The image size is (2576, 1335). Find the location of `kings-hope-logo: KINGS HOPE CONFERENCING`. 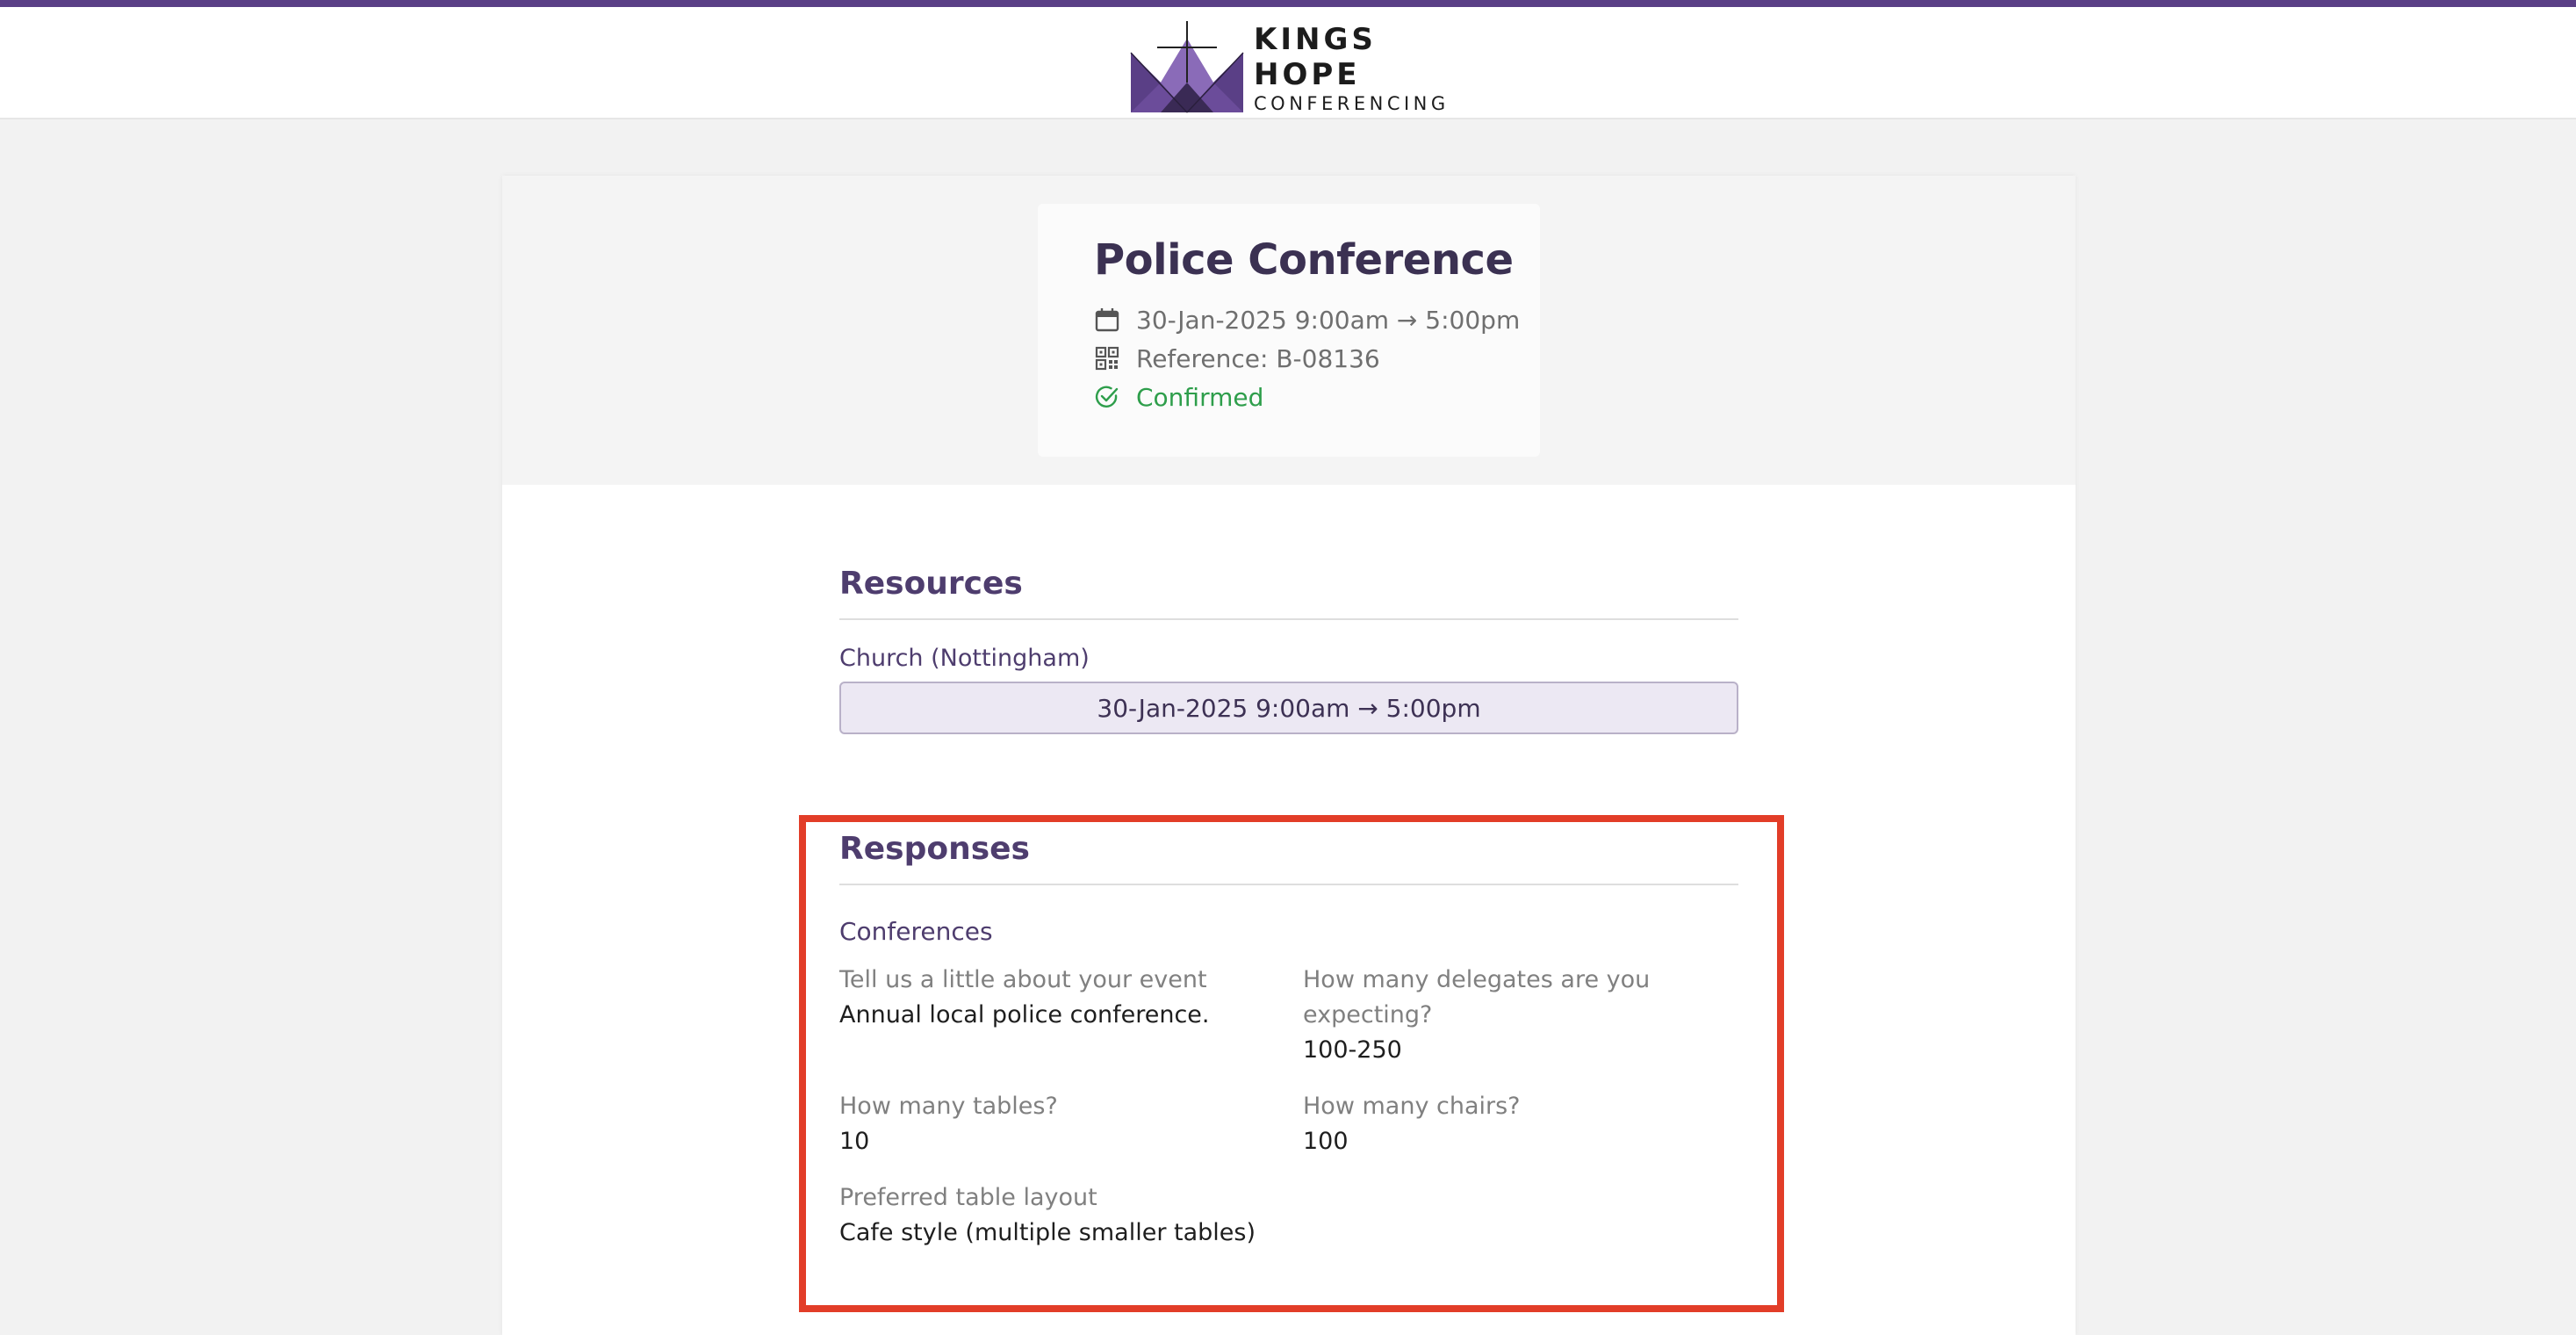

kings-hope-logo: KINGS HOPE CONFERENCING is located at coordinates (1296, 68).